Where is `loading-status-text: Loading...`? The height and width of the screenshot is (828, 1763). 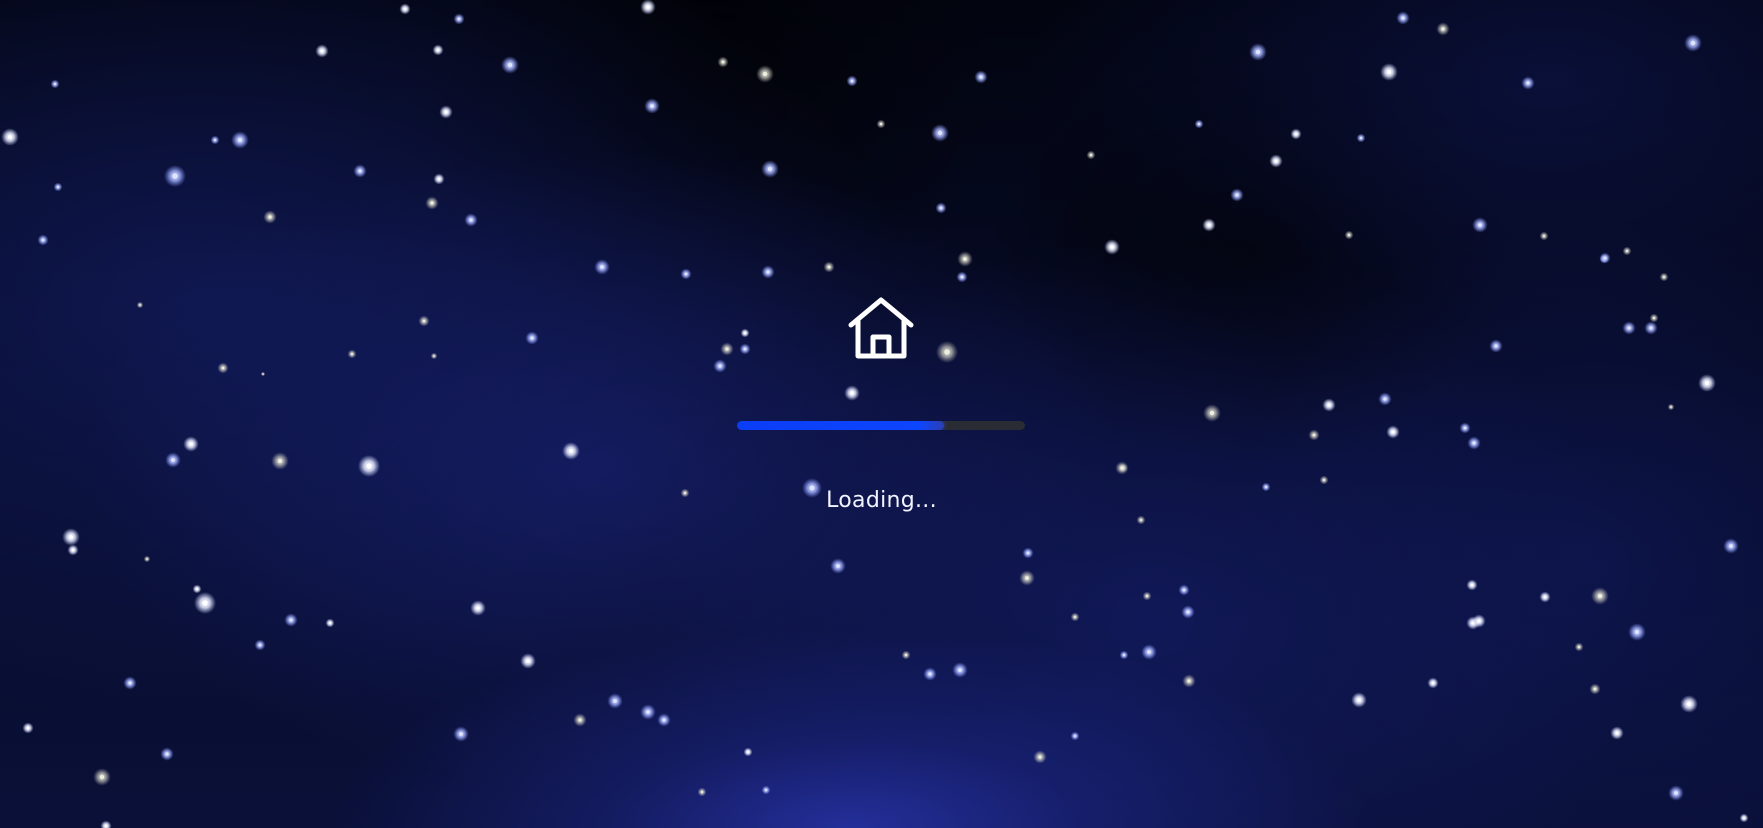
loading-status-text: Loading... is located at coordinates (881, 500).